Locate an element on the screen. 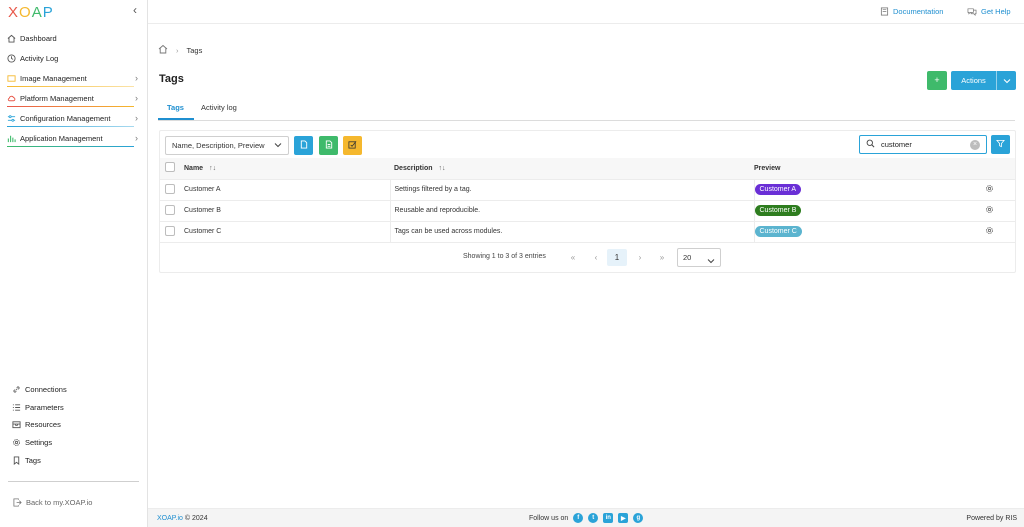 This screenshot has height=527, width=1024. sidebar-item-tags: Tags is located at coordinates (73, 460).